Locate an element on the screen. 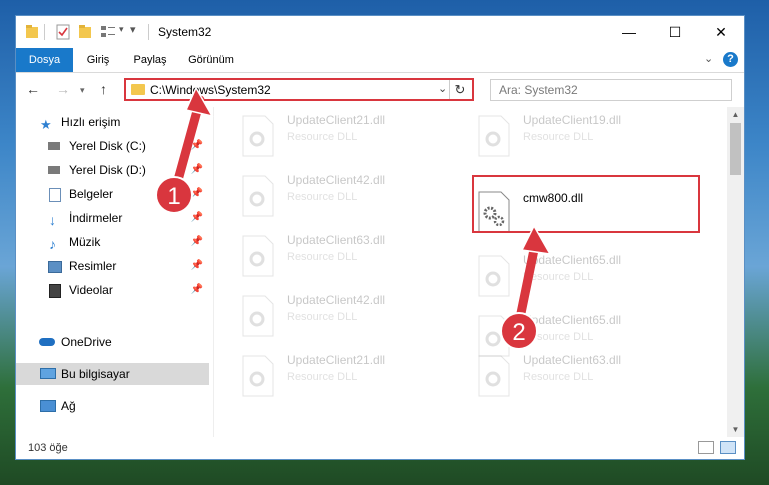  arrow-1-head is located at coordinates (199, 102).